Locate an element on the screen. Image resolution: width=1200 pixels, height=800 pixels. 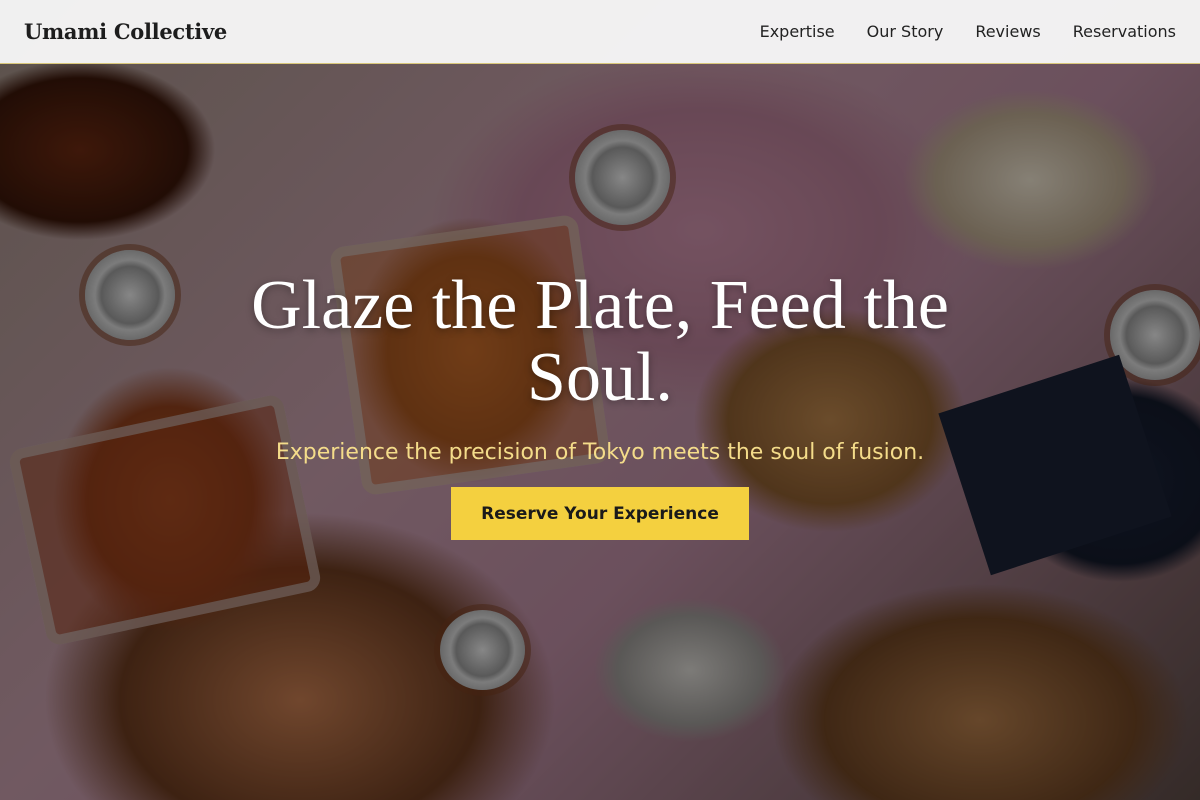
nav-link-expertise: Expertise is located at coordinates (797, 31).